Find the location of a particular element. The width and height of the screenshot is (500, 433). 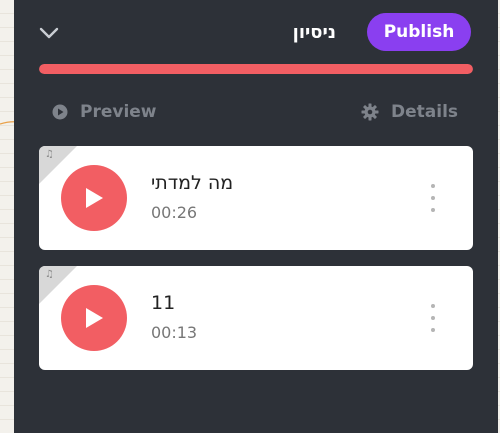

preview-label: Preview is located at coordinates (118, 112).